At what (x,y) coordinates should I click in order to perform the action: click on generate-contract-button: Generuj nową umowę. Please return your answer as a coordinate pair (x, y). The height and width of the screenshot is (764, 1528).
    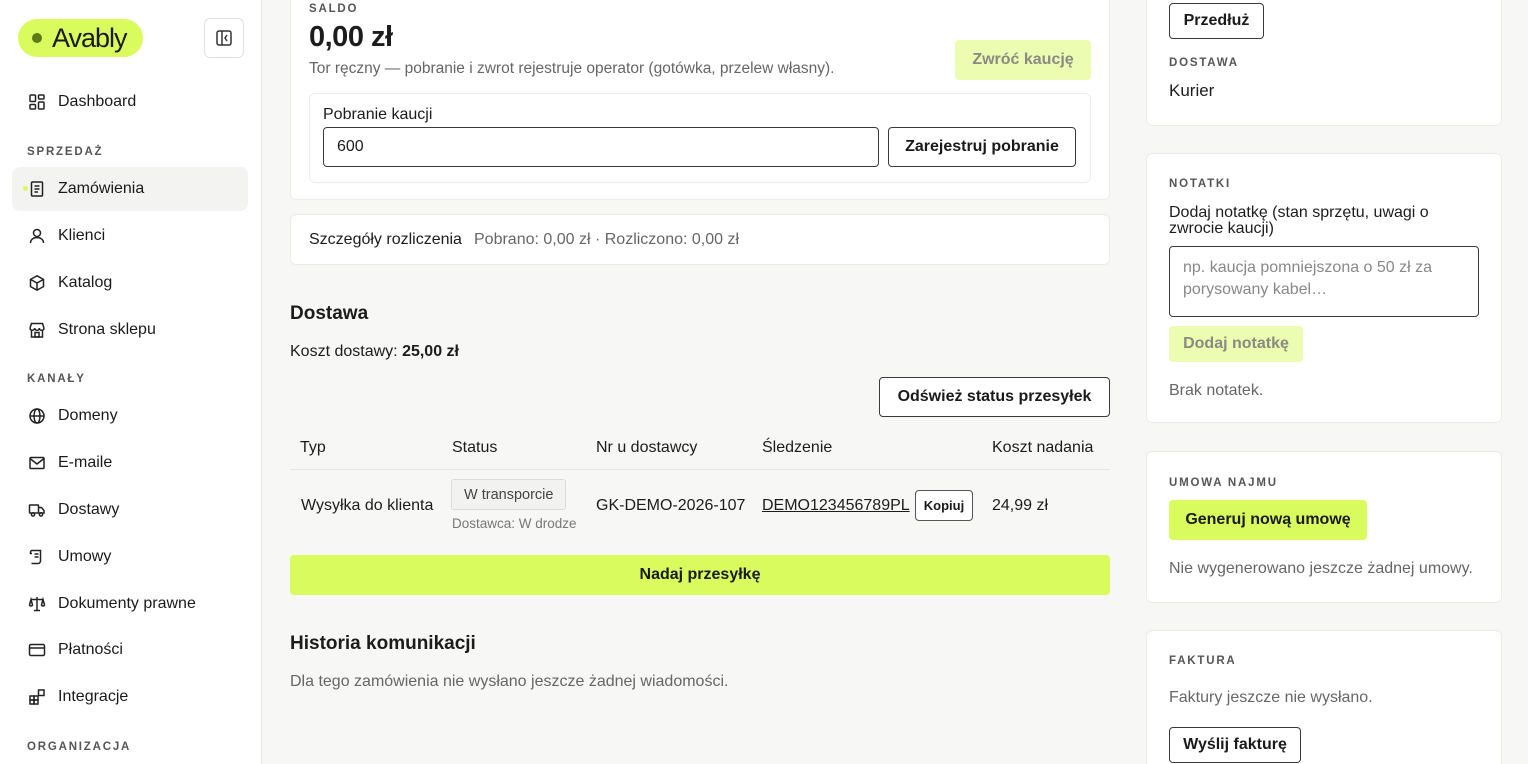
    Looking at the image, I should click on (1268, 520).